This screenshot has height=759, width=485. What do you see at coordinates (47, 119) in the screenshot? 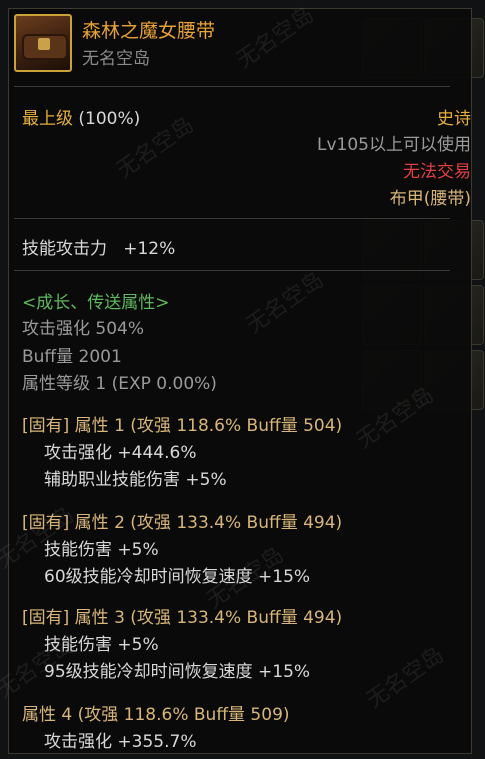
I see `grade-label: 最上级` at bounding box center [47, 119].